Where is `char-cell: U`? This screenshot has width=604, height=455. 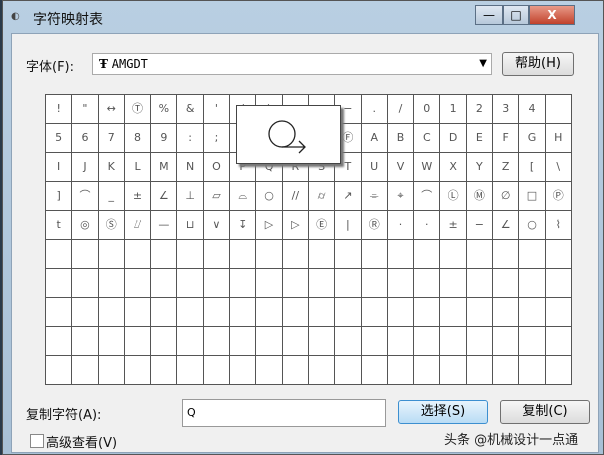 char-cell: U is located at coordinates (374, 167).